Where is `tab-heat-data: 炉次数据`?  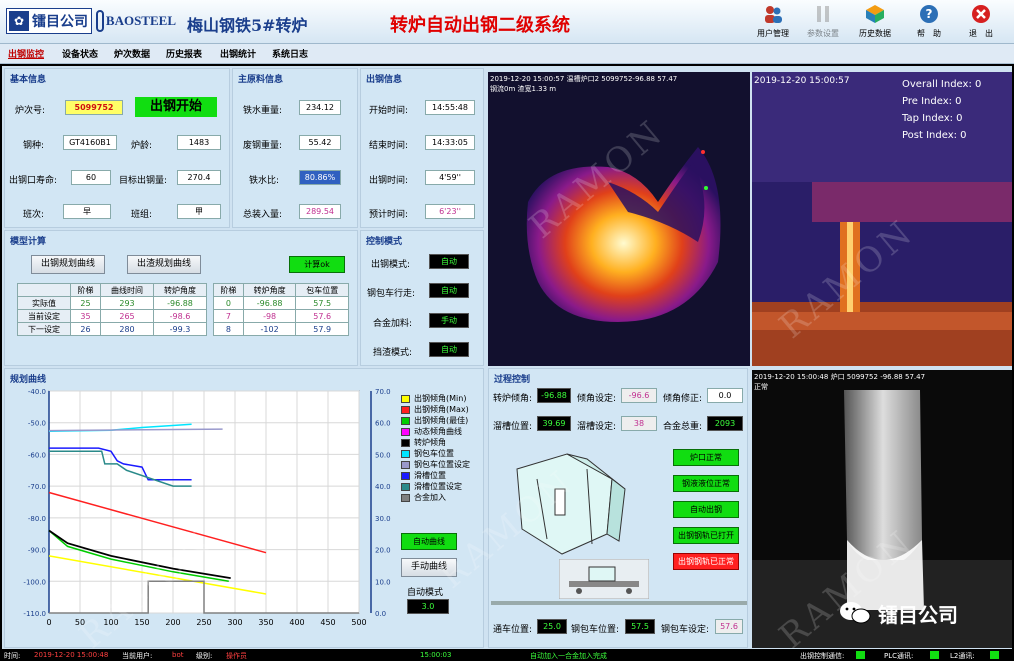
tab-heat-data: 炉次数据 is located at coordinates (132, 53).